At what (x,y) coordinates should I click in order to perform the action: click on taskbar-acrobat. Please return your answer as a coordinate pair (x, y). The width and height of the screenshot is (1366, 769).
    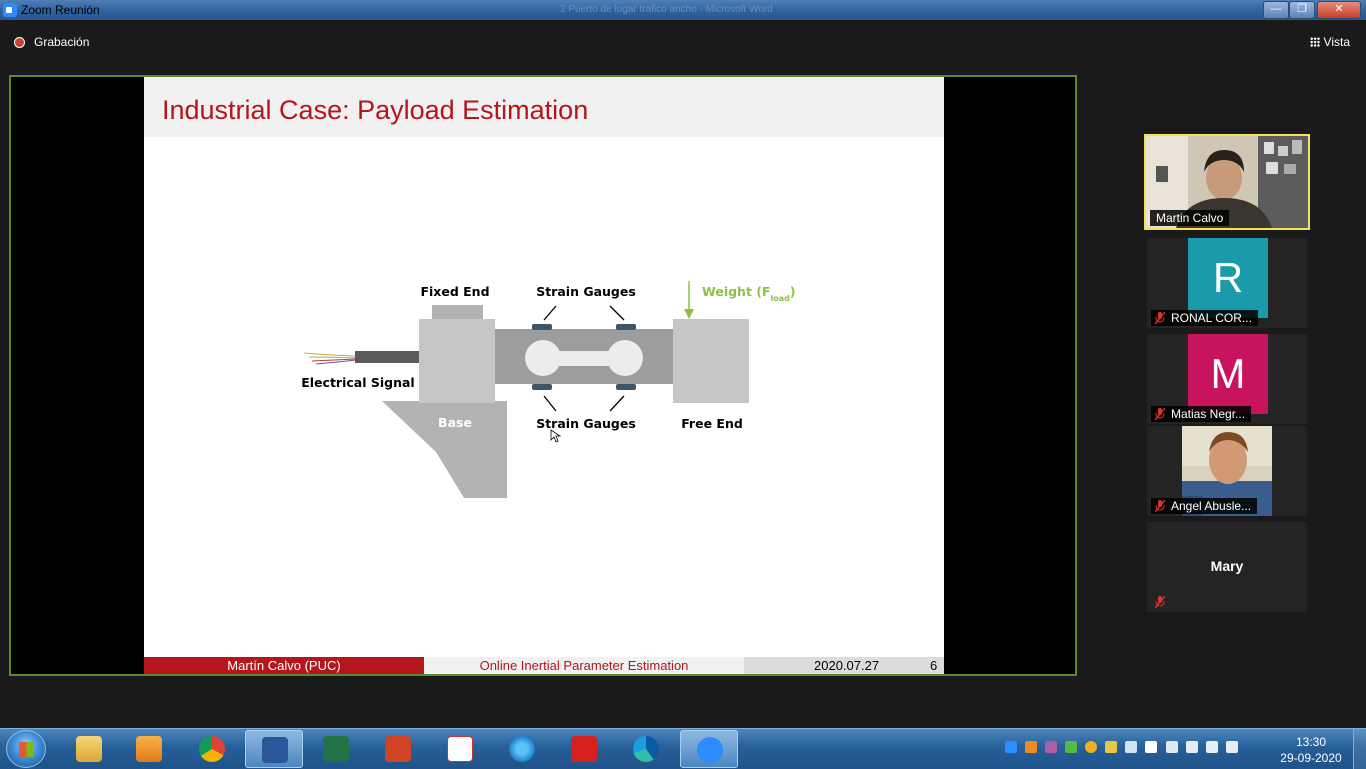
    Looking at the image, I should click on (584, 749).